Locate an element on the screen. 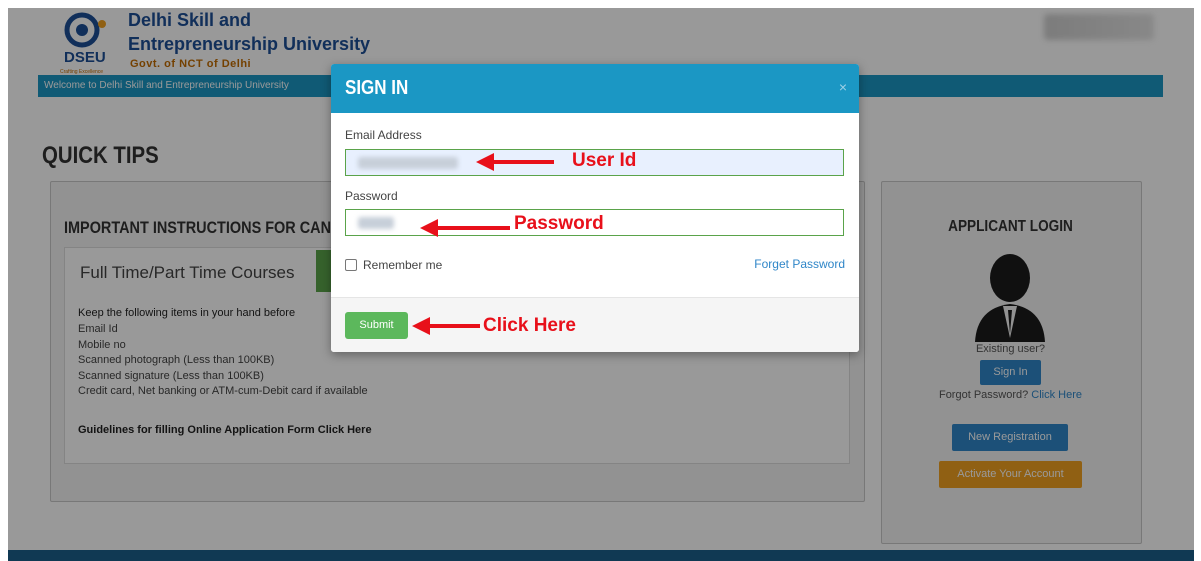 This screenshot has height=561, width=1201. remember-me-checkbox is located at coordinates (351, 265).